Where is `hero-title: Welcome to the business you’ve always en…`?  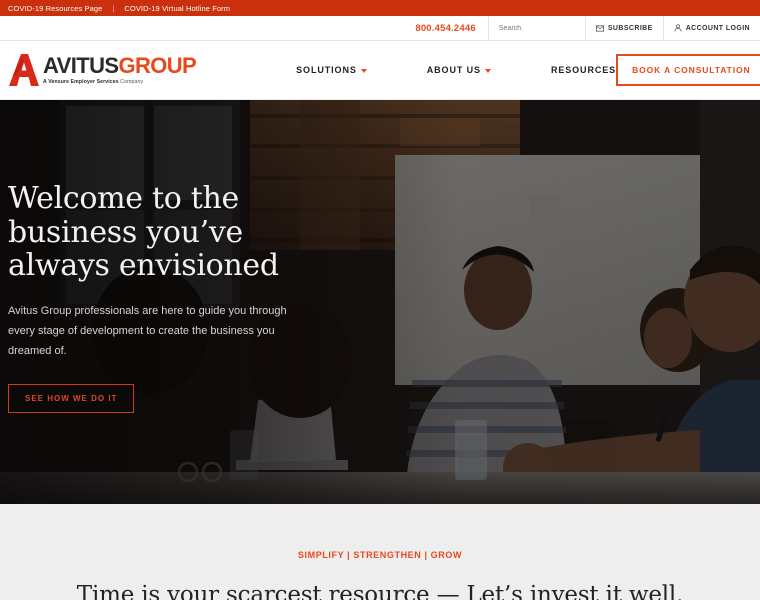
hero-title: Welcome to the business you’ve always en… is located at coordinates (173, 232).